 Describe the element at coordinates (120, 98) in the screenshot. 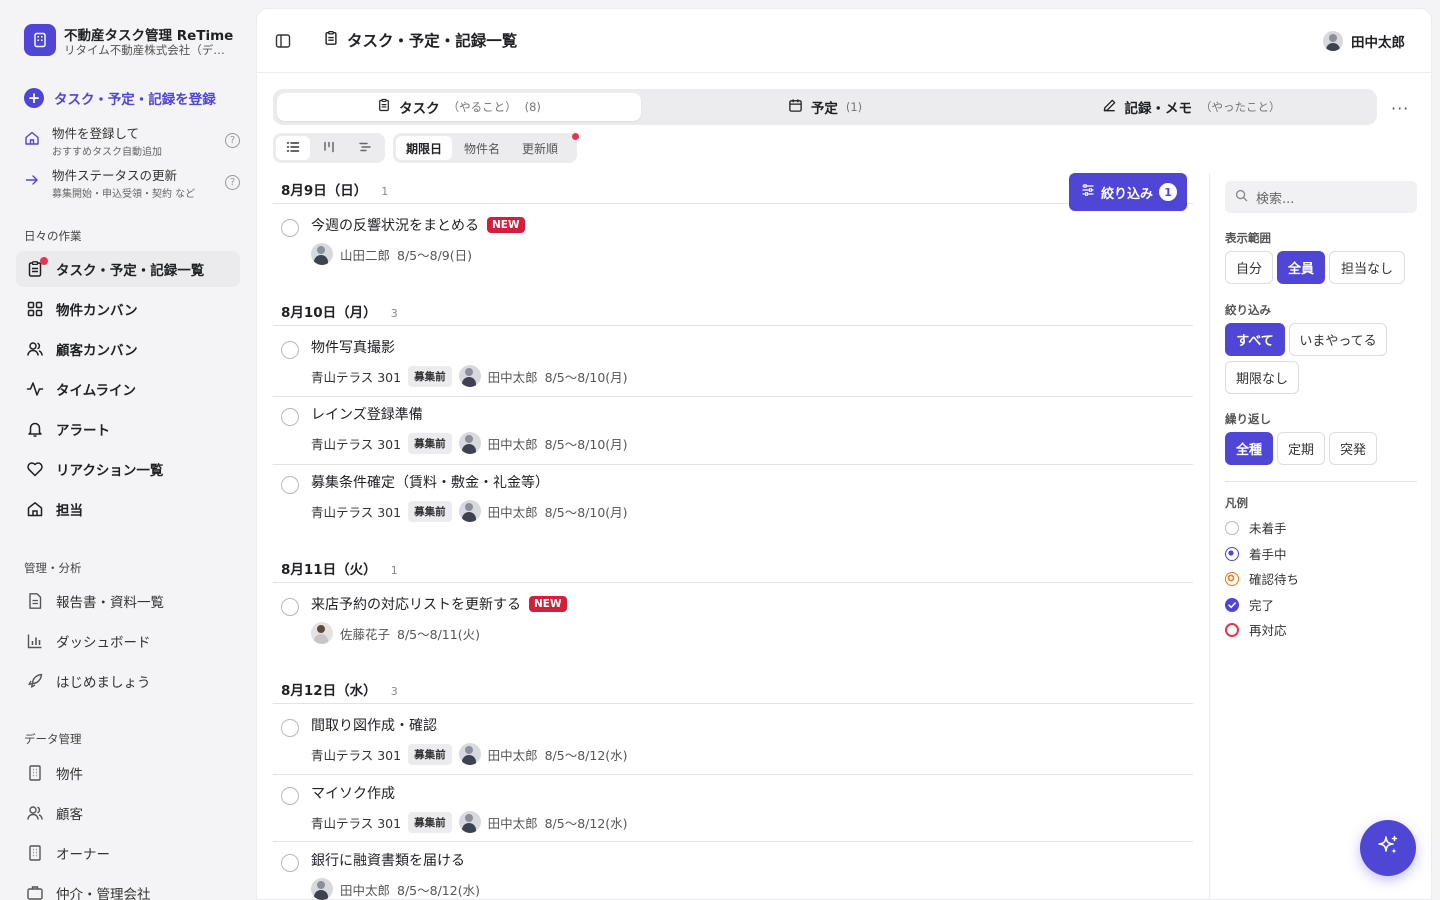

I see `register-button: + タスク・予定・記録を登録` at that location.